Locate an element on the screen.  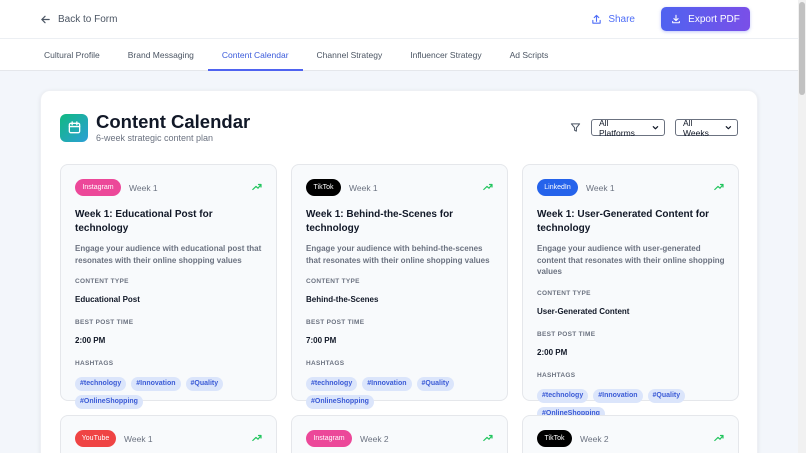
calendar-icon is located at coordinates (74, 127).